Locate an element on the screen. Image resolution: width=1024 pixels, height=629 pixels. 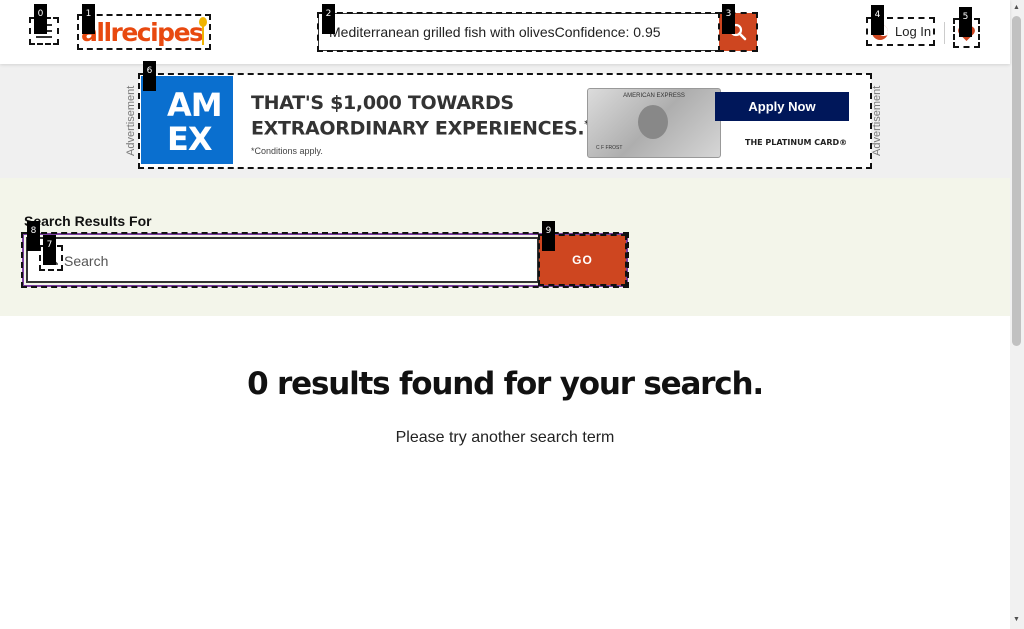
ad-apply-button: Apply Now is located at coordinates (782, 106).